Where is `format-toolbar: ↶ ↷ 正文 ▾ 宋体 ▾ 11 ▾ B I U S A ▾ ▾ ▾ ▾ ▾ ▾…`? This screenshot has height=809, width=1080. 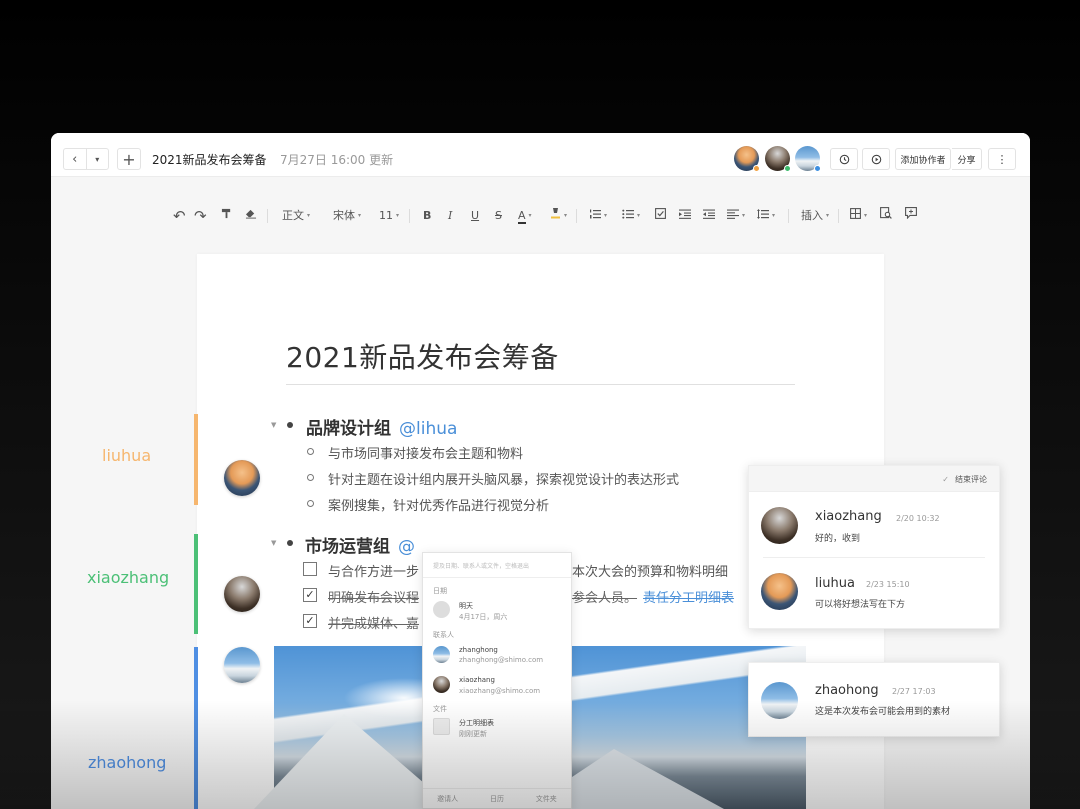
format-toolbar: ↶ ↷ 正文 ▾ 宋体 ▾ 11 ▾ B I U S A ▾ ▾ ▾ ▾ ▾ ▾… is located at coordinates (540, 216).